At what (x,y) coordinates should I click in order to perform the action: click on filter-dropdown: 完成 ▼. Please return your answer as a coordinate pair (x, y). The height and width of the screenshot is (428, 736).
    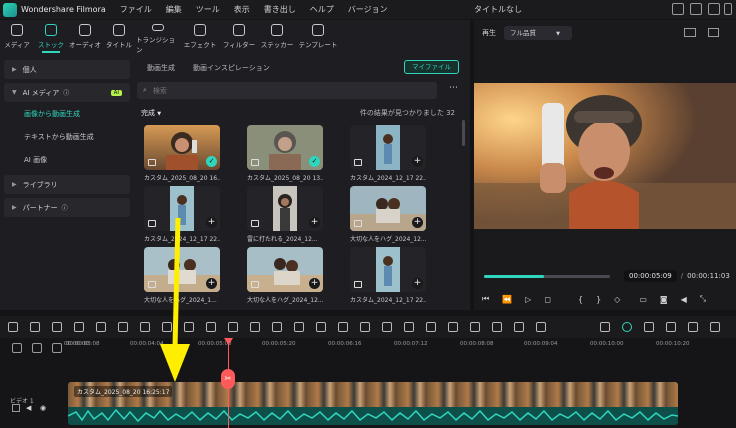
    Looking at the image, I should click on (151, 113).